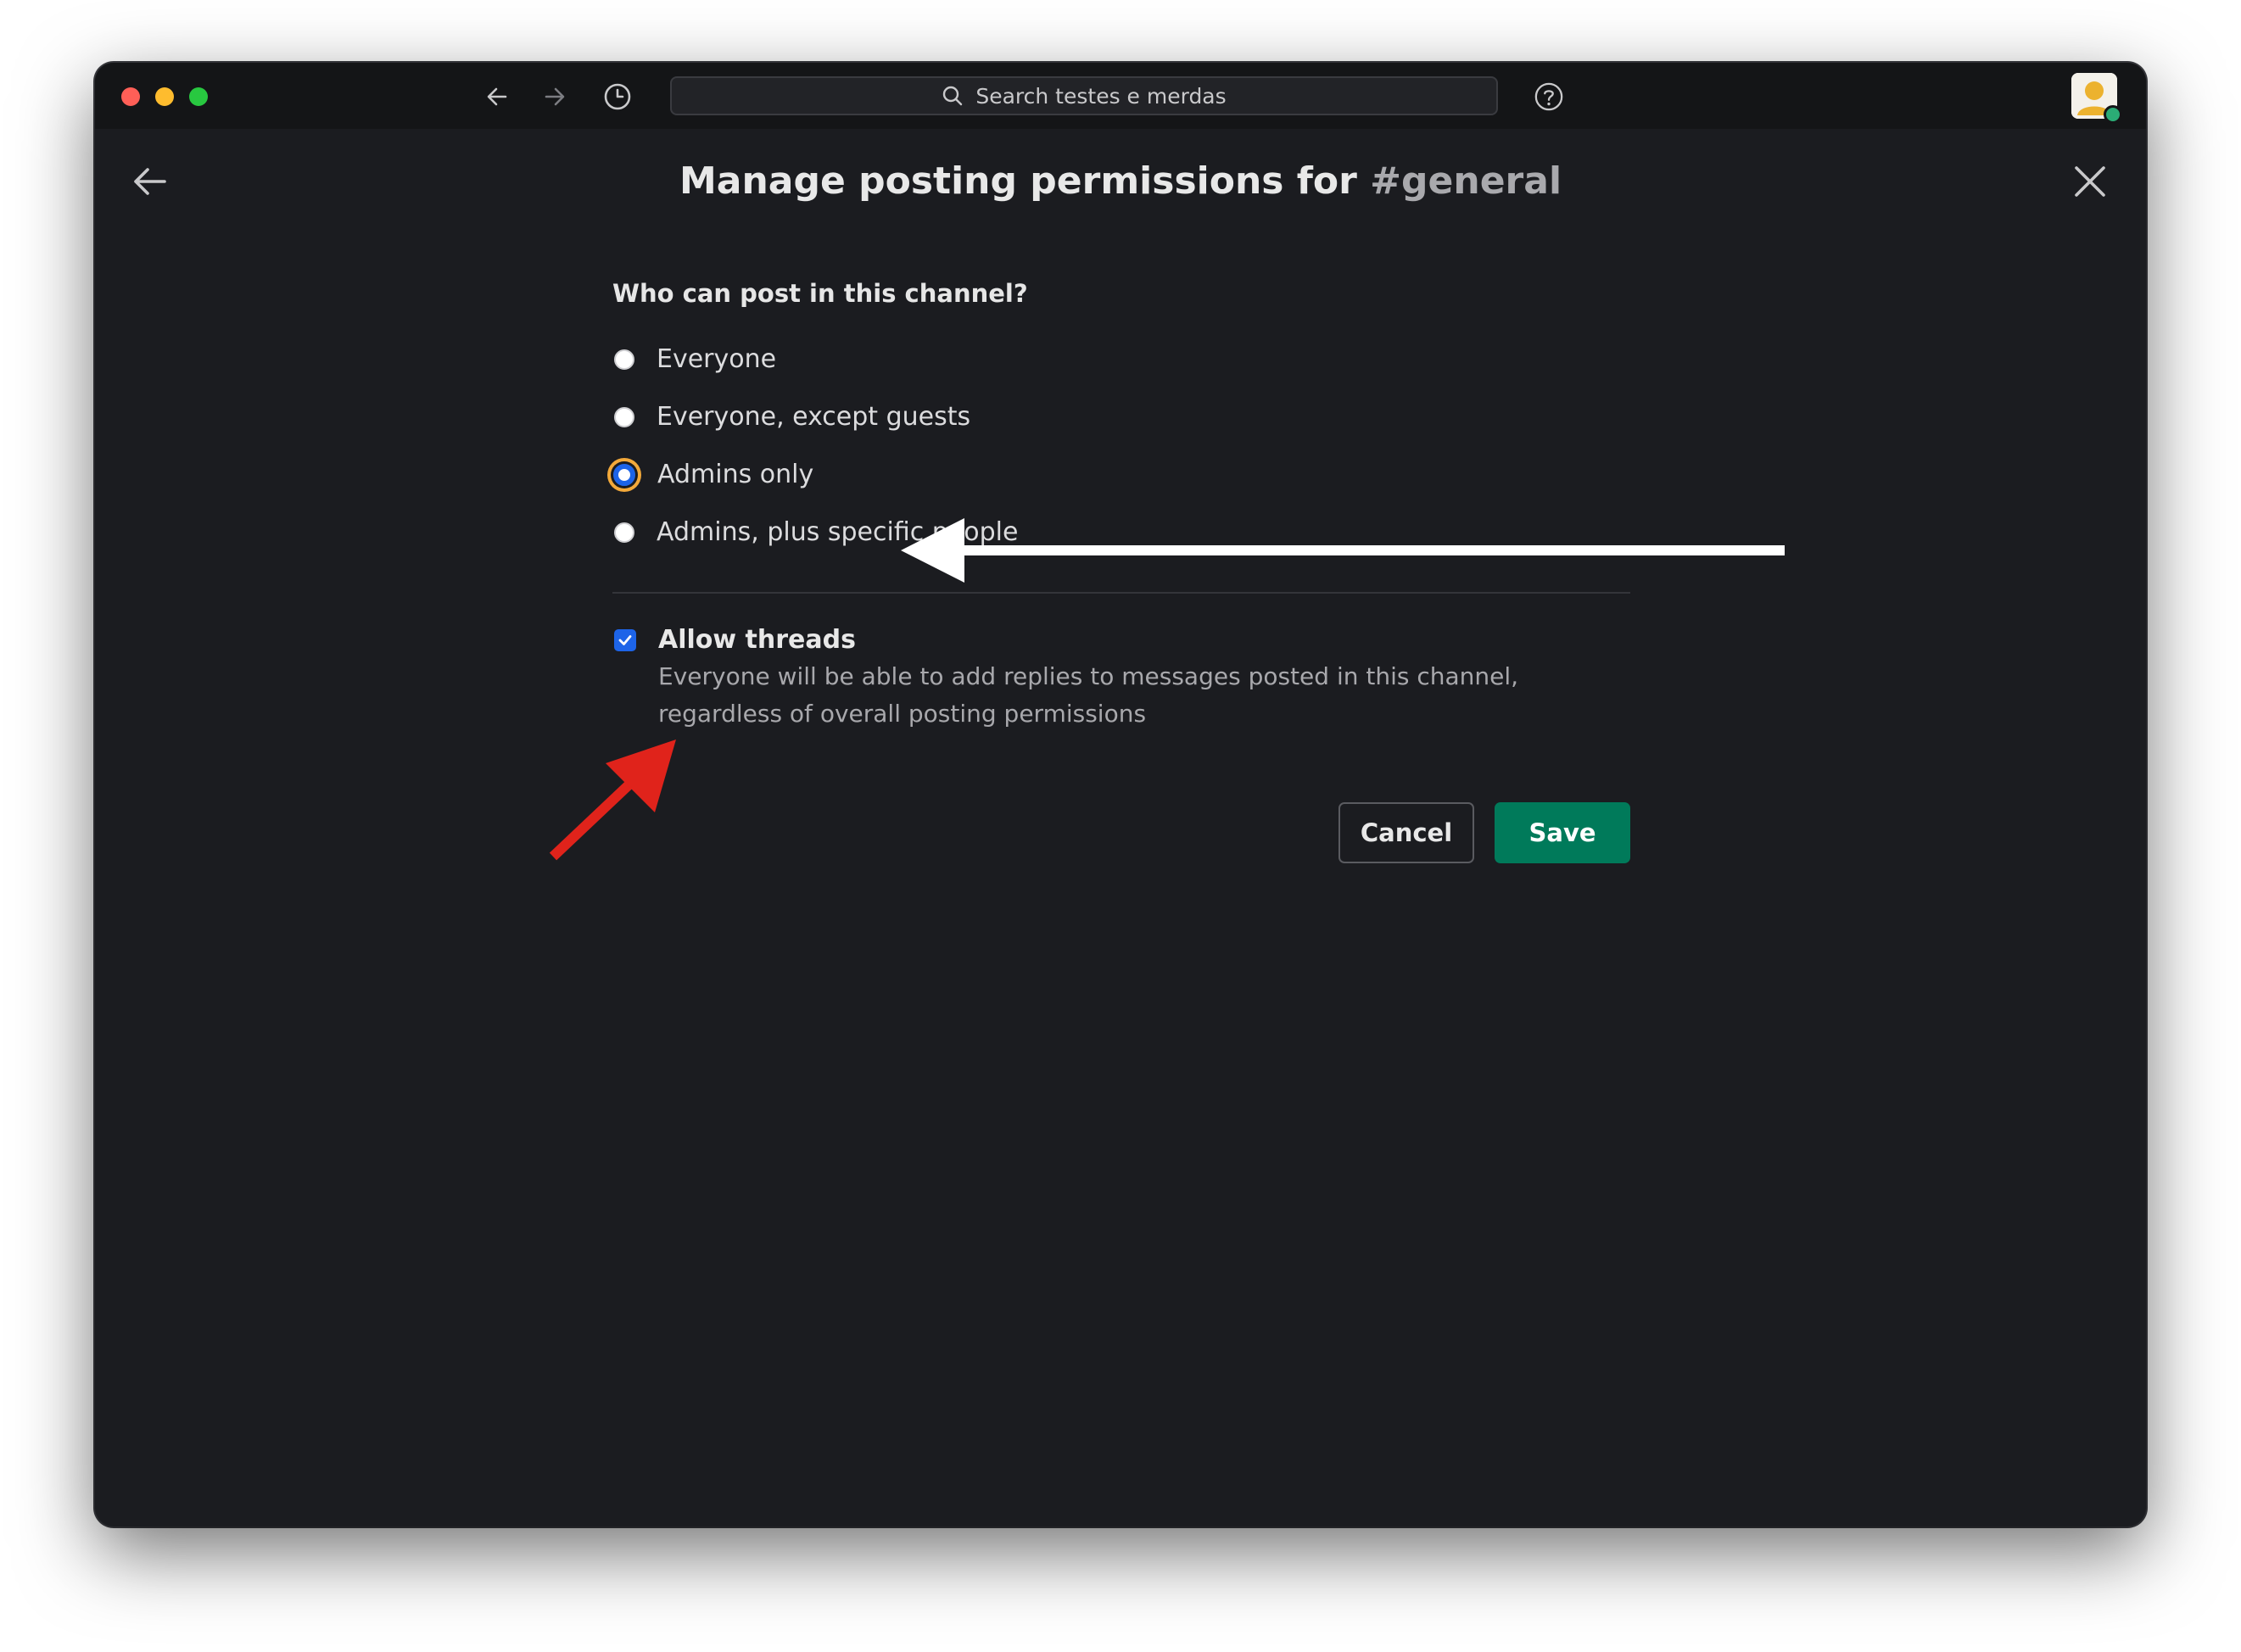 The image size is (2241, 1652). I want to click on radio-everyone-except-guests, so click(624, 417).